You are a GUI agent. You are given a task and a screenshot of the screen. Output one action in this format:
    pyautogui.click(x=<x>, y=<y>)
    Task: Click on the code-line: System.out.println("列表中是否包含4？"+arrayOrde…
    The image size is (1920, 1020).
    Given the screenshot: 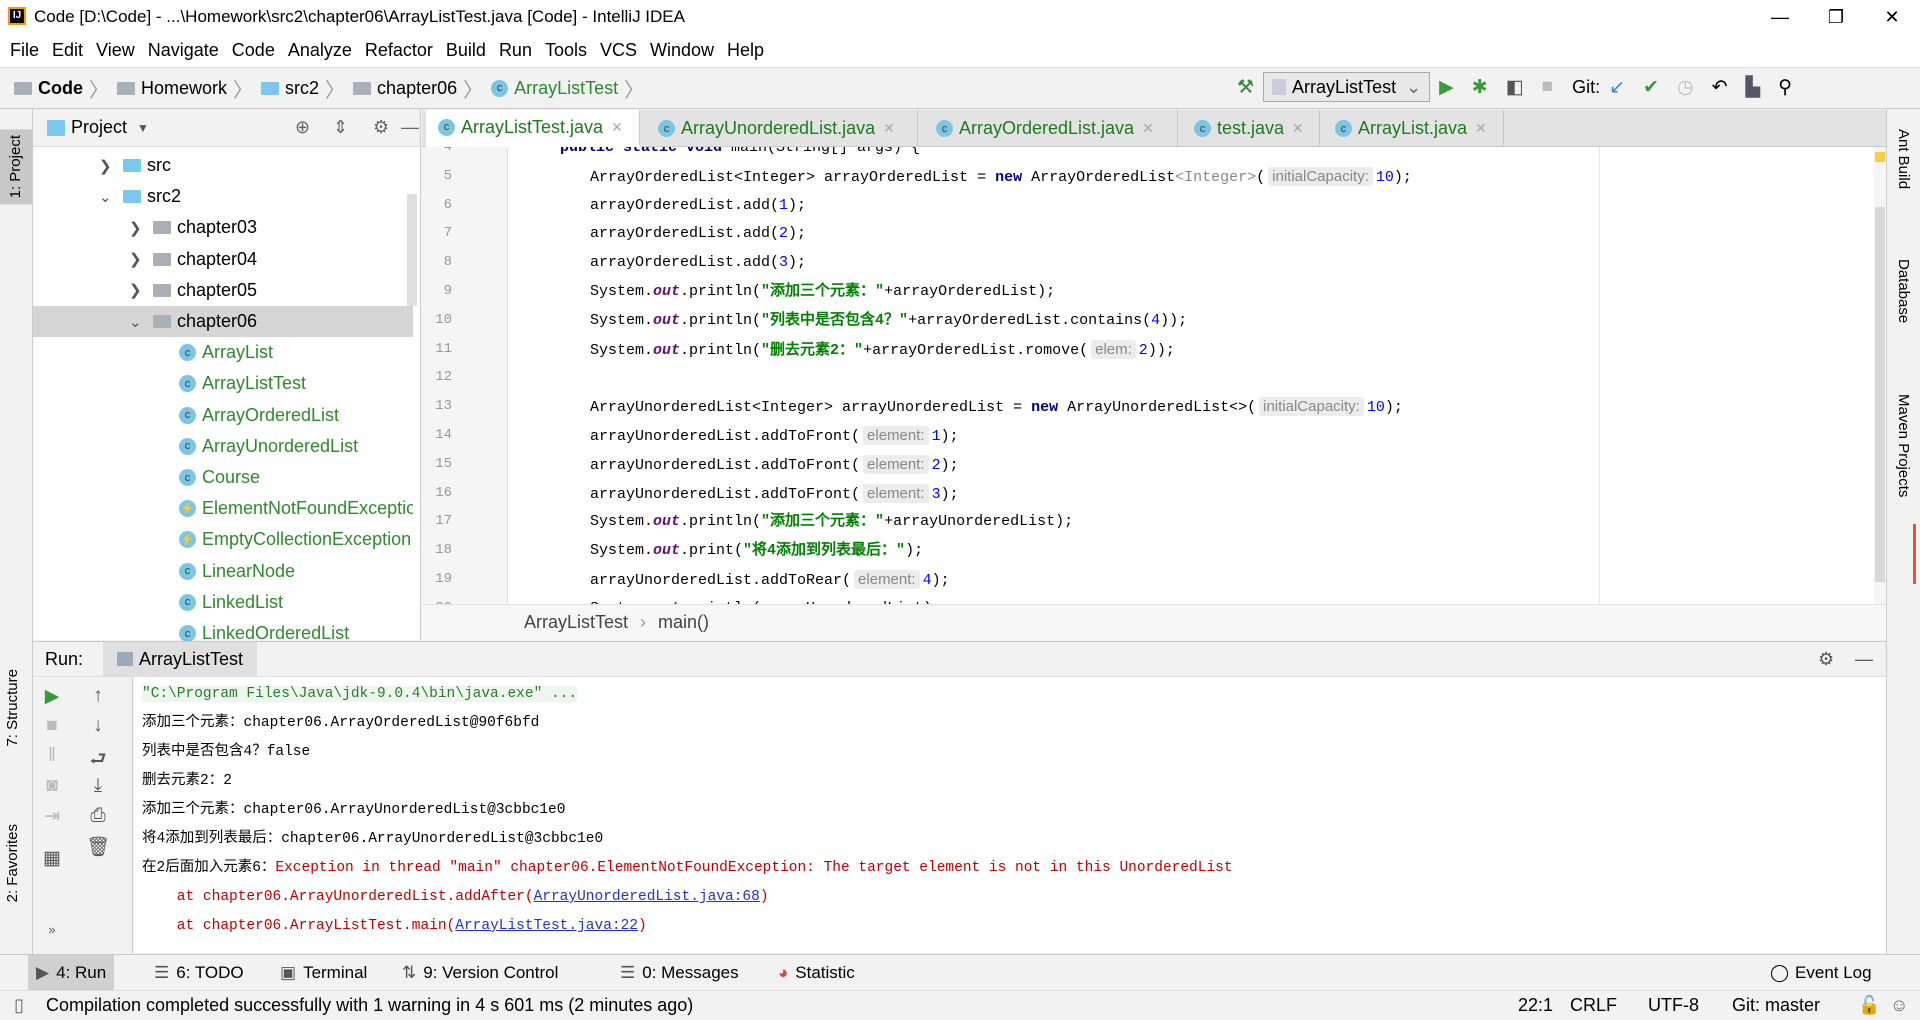 What is the action you would take?
    pyautogui.click(x=888, y=320)
    